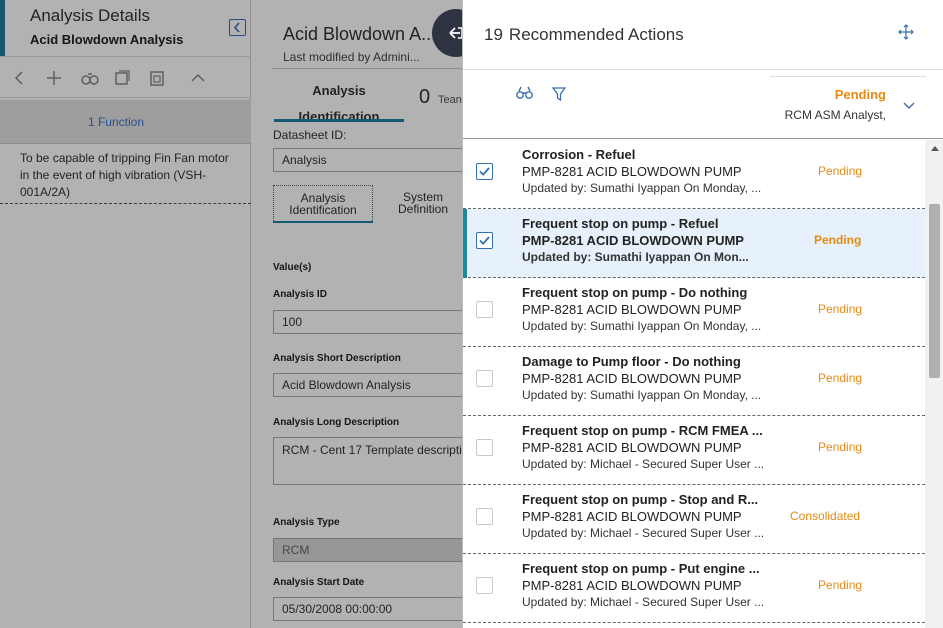 The image size is (943, 628). What do you see at coordinates (703, 35) in the screenshot?
I see `drawer-header: 19 Recommended Actions` at bounding box center [703, 35].